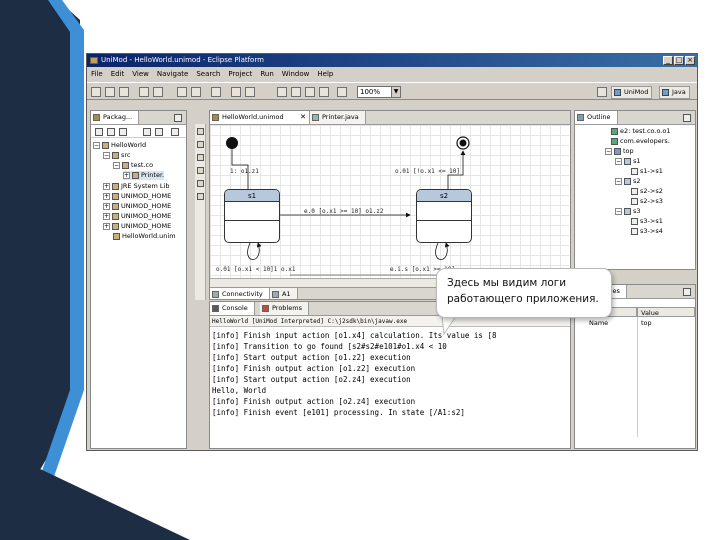 The image size is (720, 540). What do you see at coordinates (444, 216) in the screenshot?
I see `state-s2: s2` at bounding box center [444, 216].